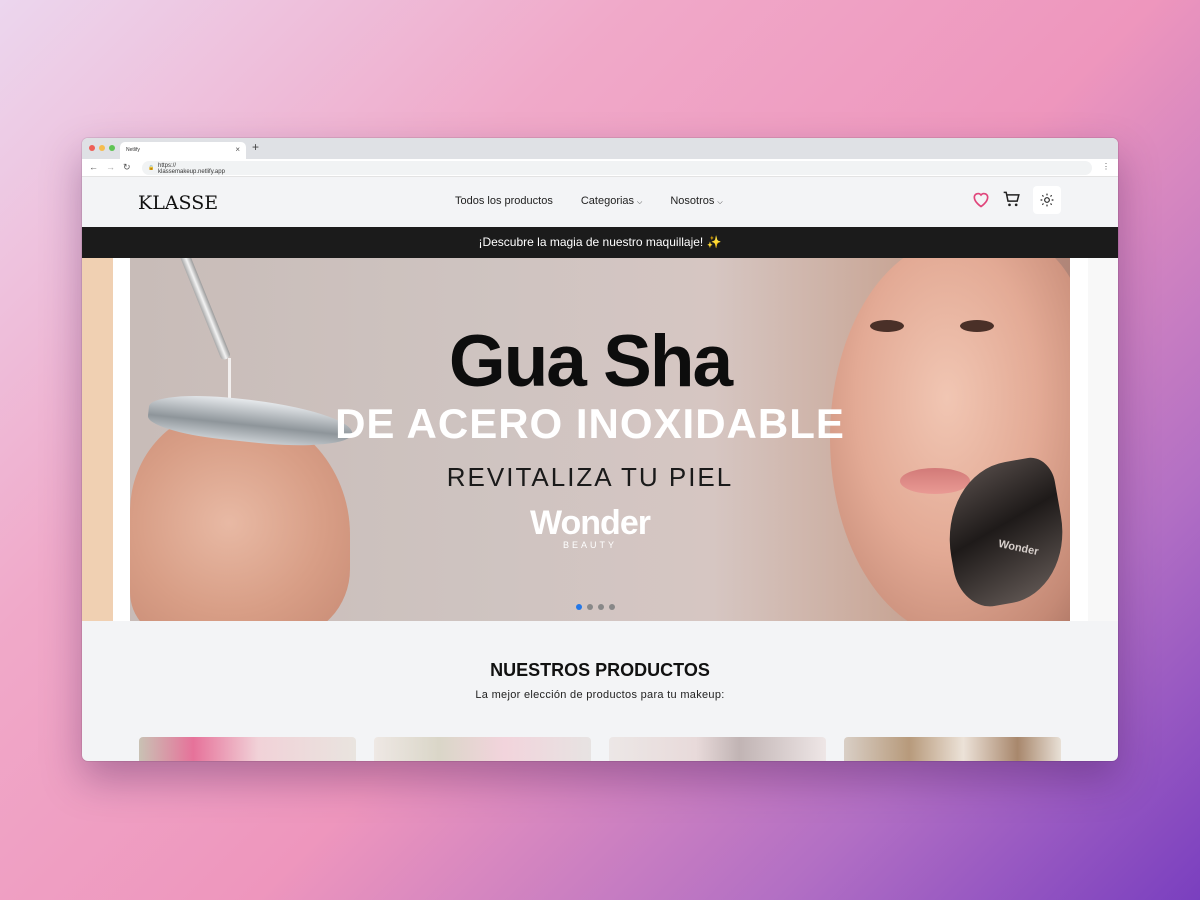 Image resolution: width=1200 pixels, height=900 pixels. I want to click on new-tab-button: +, so click(255, 147).